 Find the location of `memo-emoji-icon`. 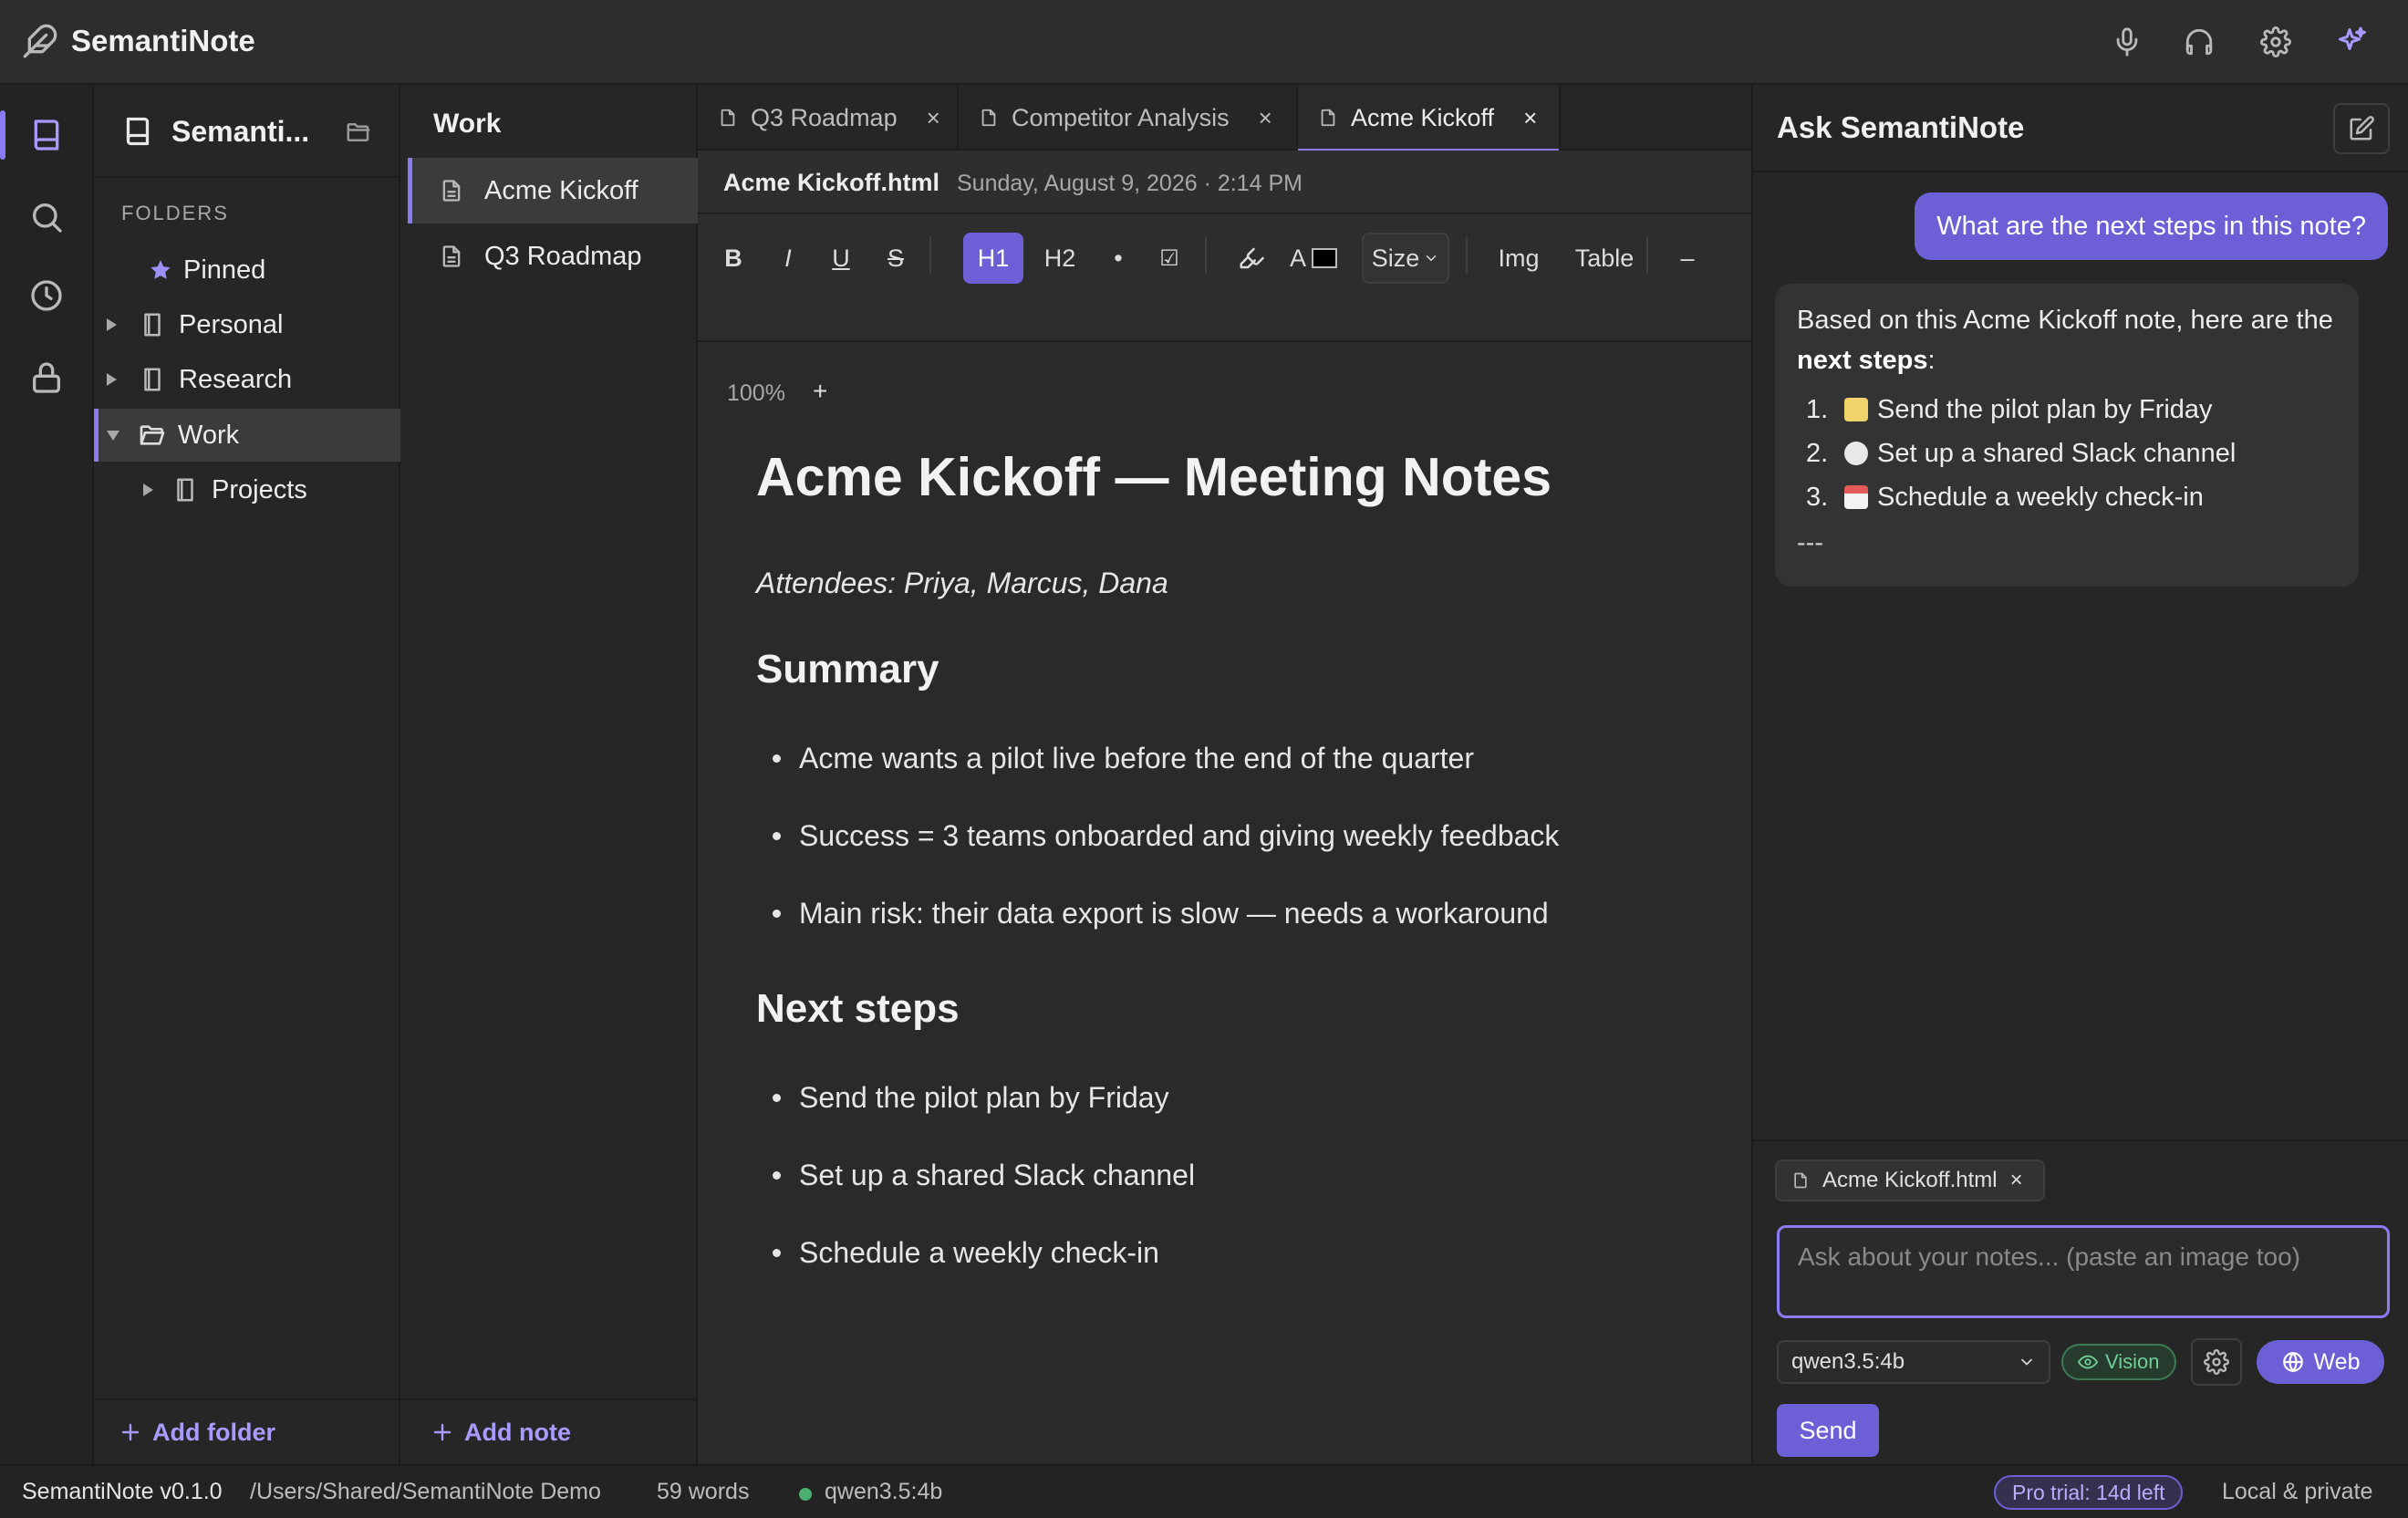

memo-emoji-icon is located at coordinates (1856, 409).